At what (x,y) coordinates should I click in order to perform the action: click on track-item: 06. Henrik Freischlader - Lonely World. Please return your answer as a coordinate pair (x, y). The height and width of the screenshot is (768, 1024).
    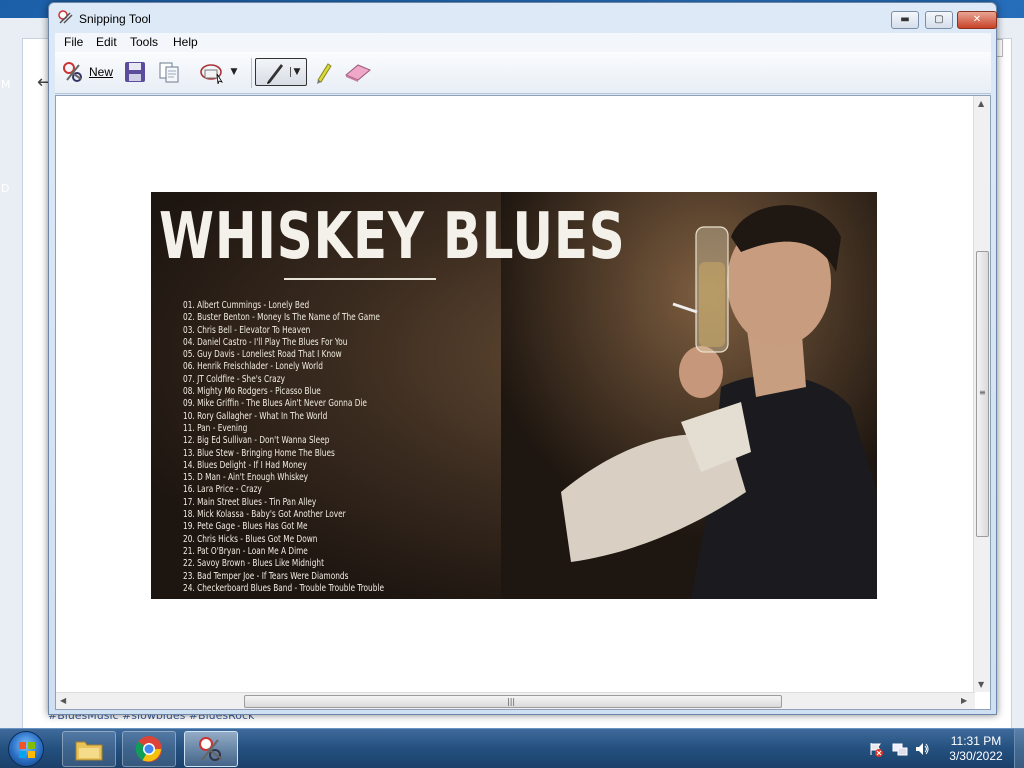
    Looking at the image, I should click on (253, 367).